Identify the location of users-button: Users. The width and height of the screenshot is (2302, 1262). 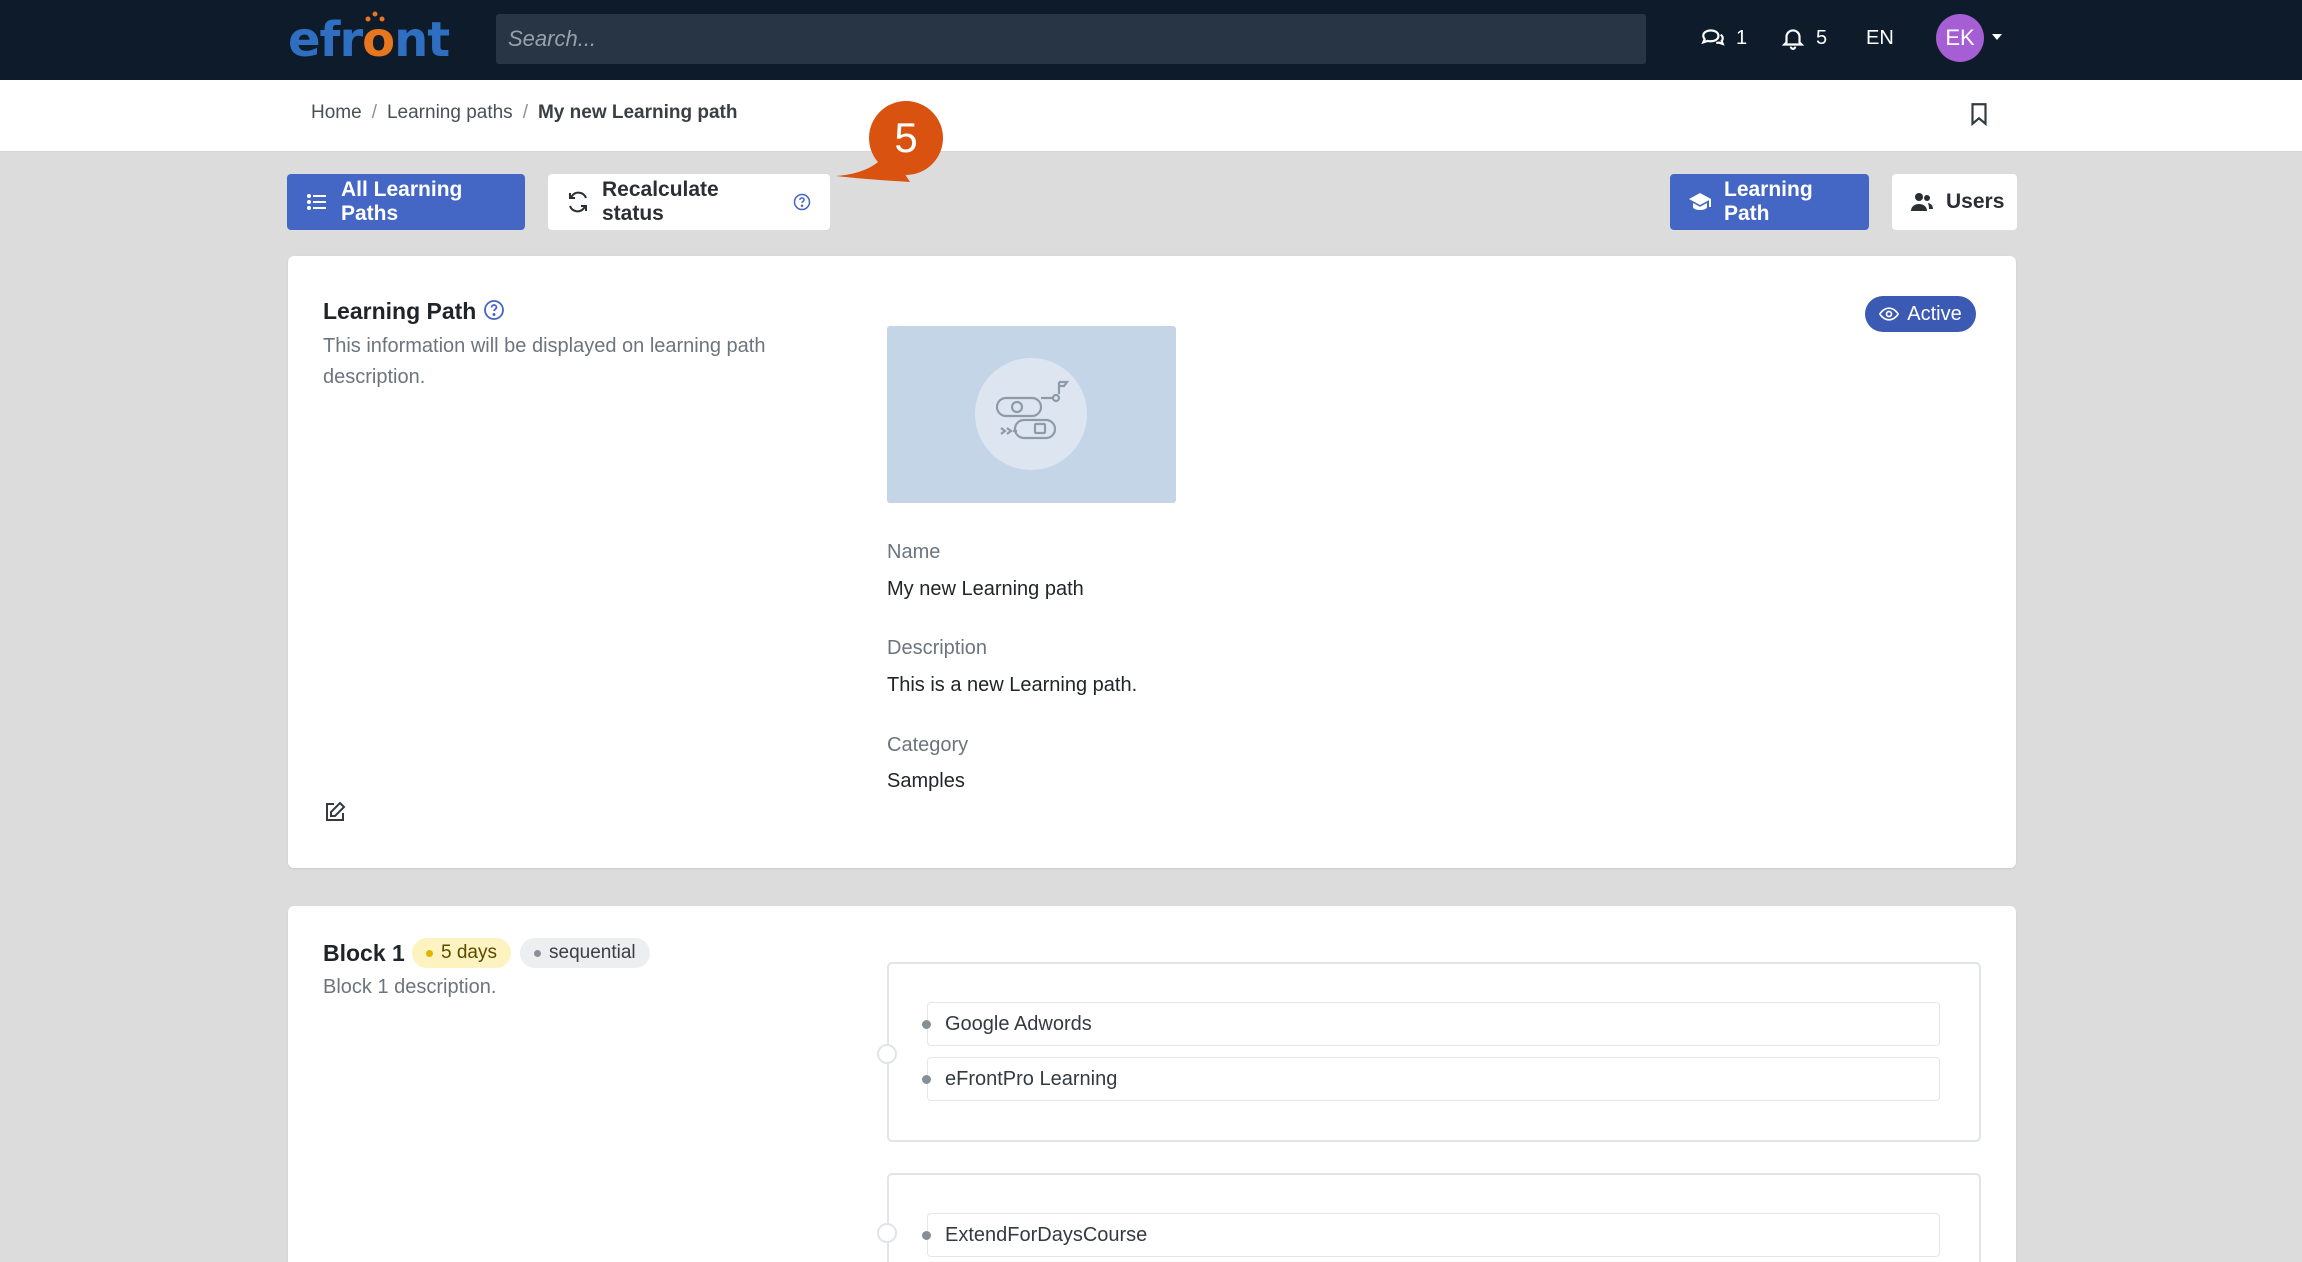
(1954, 202).